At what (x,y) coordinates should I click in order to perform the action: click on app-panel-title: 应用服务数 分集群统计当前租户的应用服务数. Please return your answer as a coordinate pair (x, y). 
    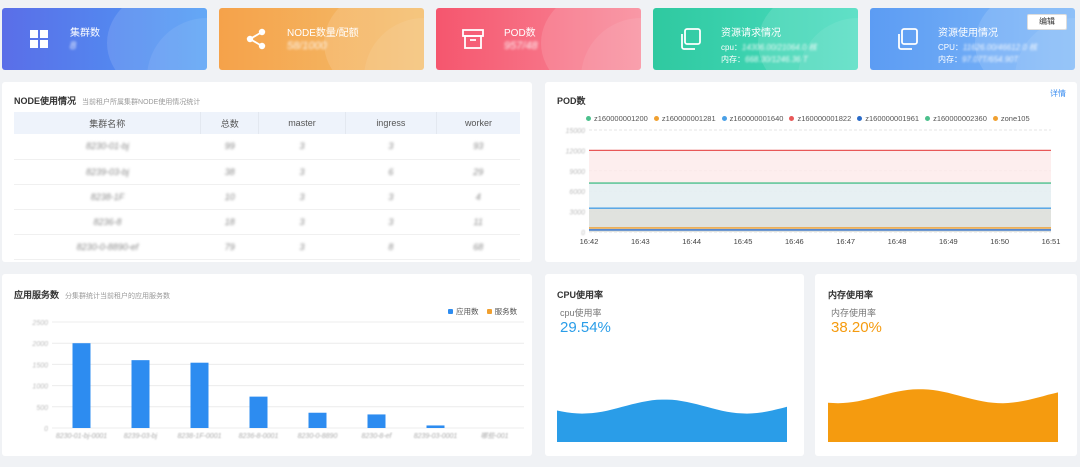
    Looking at the image, I should click on (92, 295).